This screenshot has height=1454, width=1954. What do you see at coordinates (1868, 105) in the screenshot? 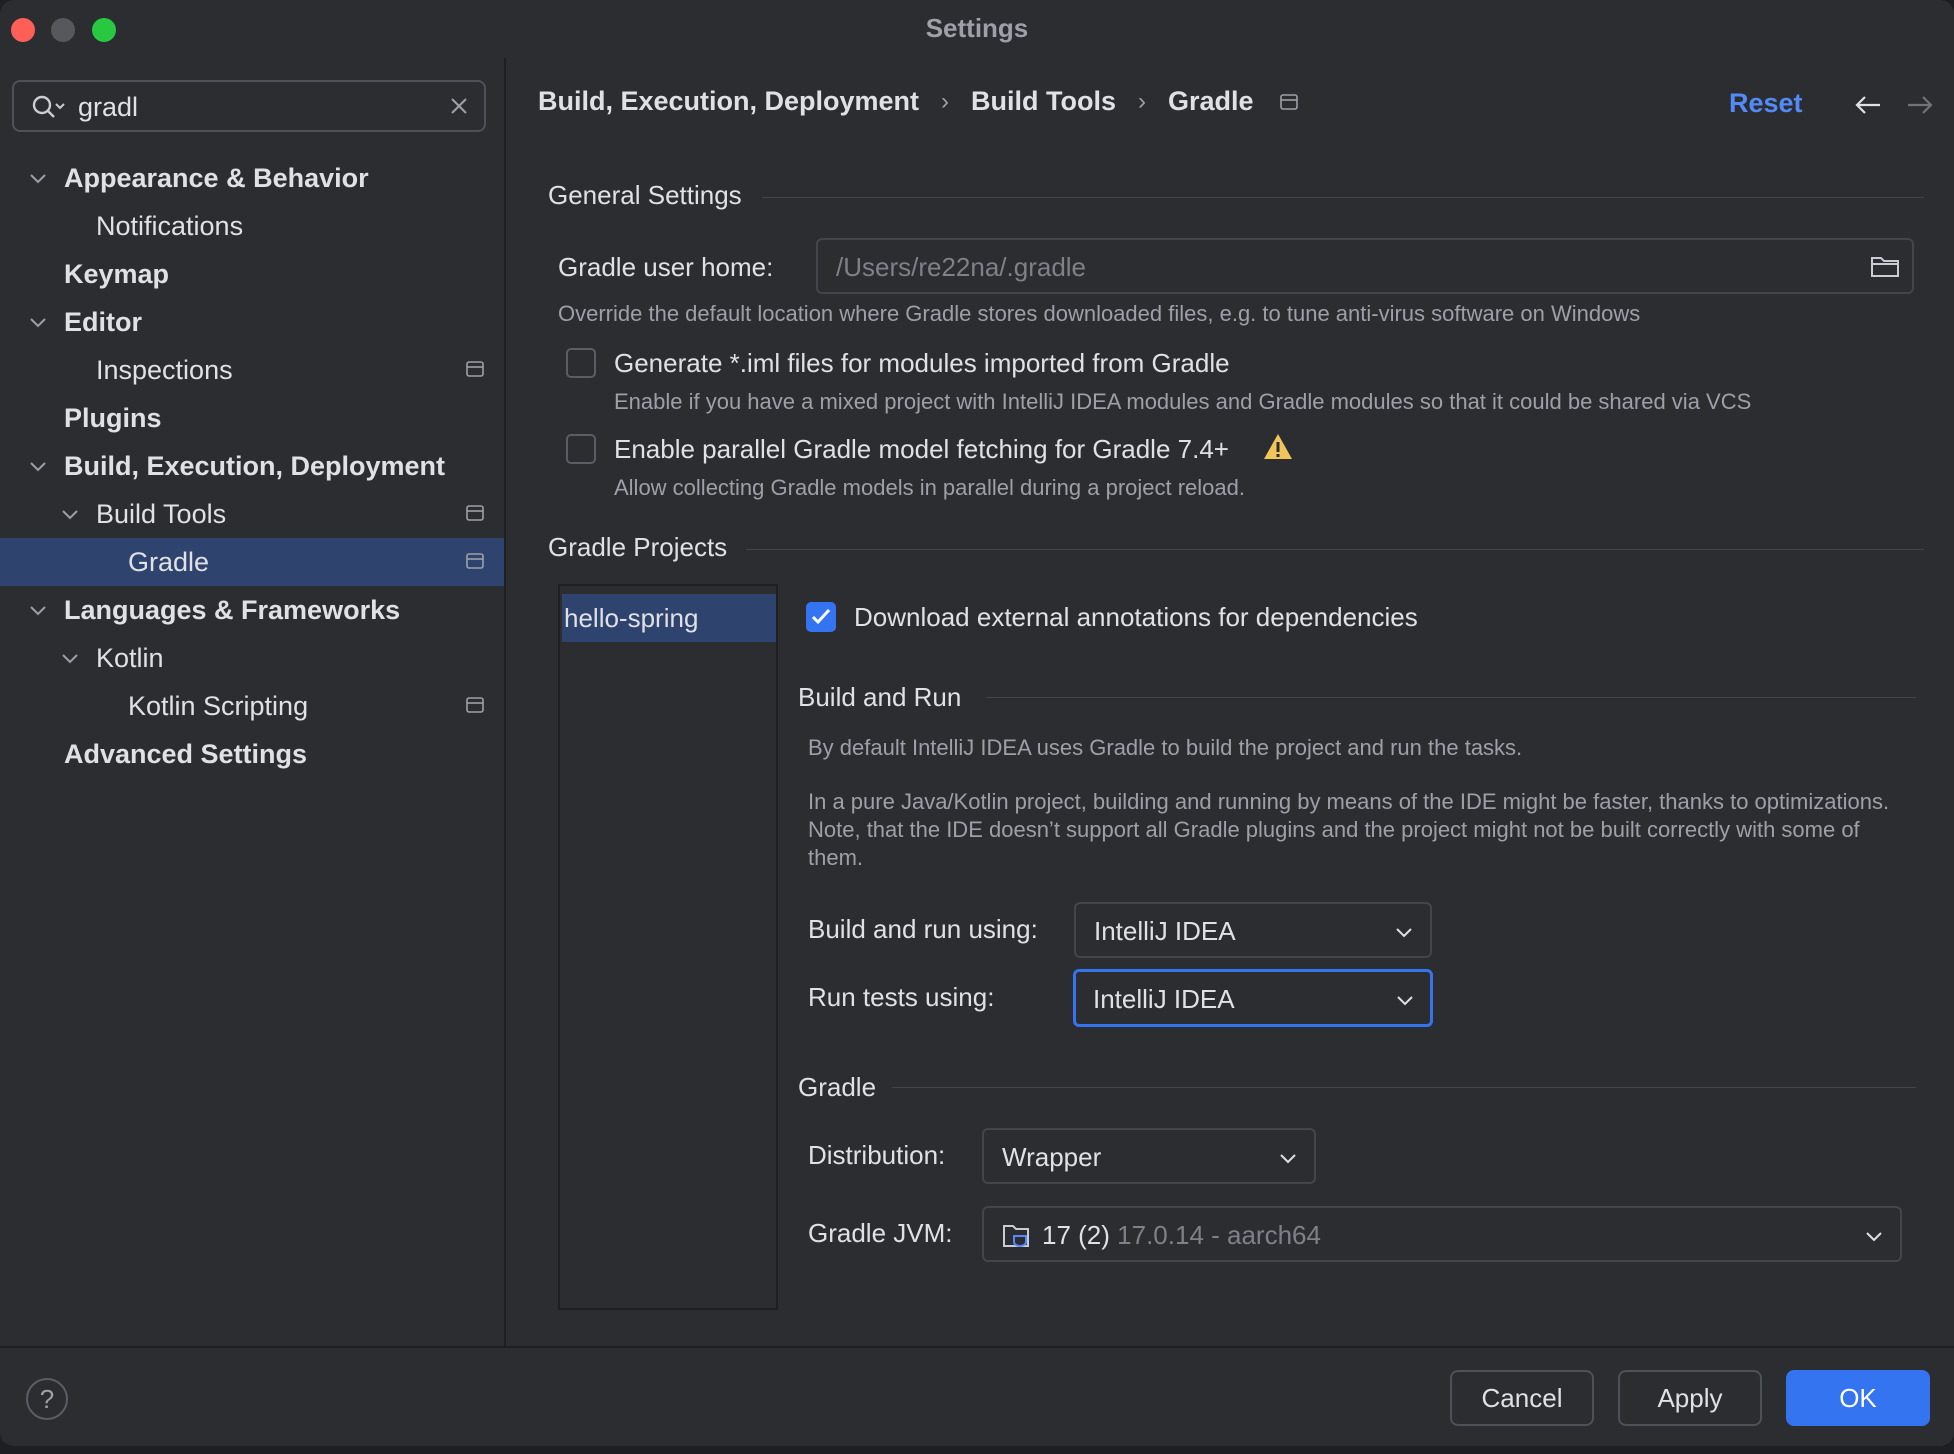
I see `back-arrow-icon` at bounding box center [1868, 105].